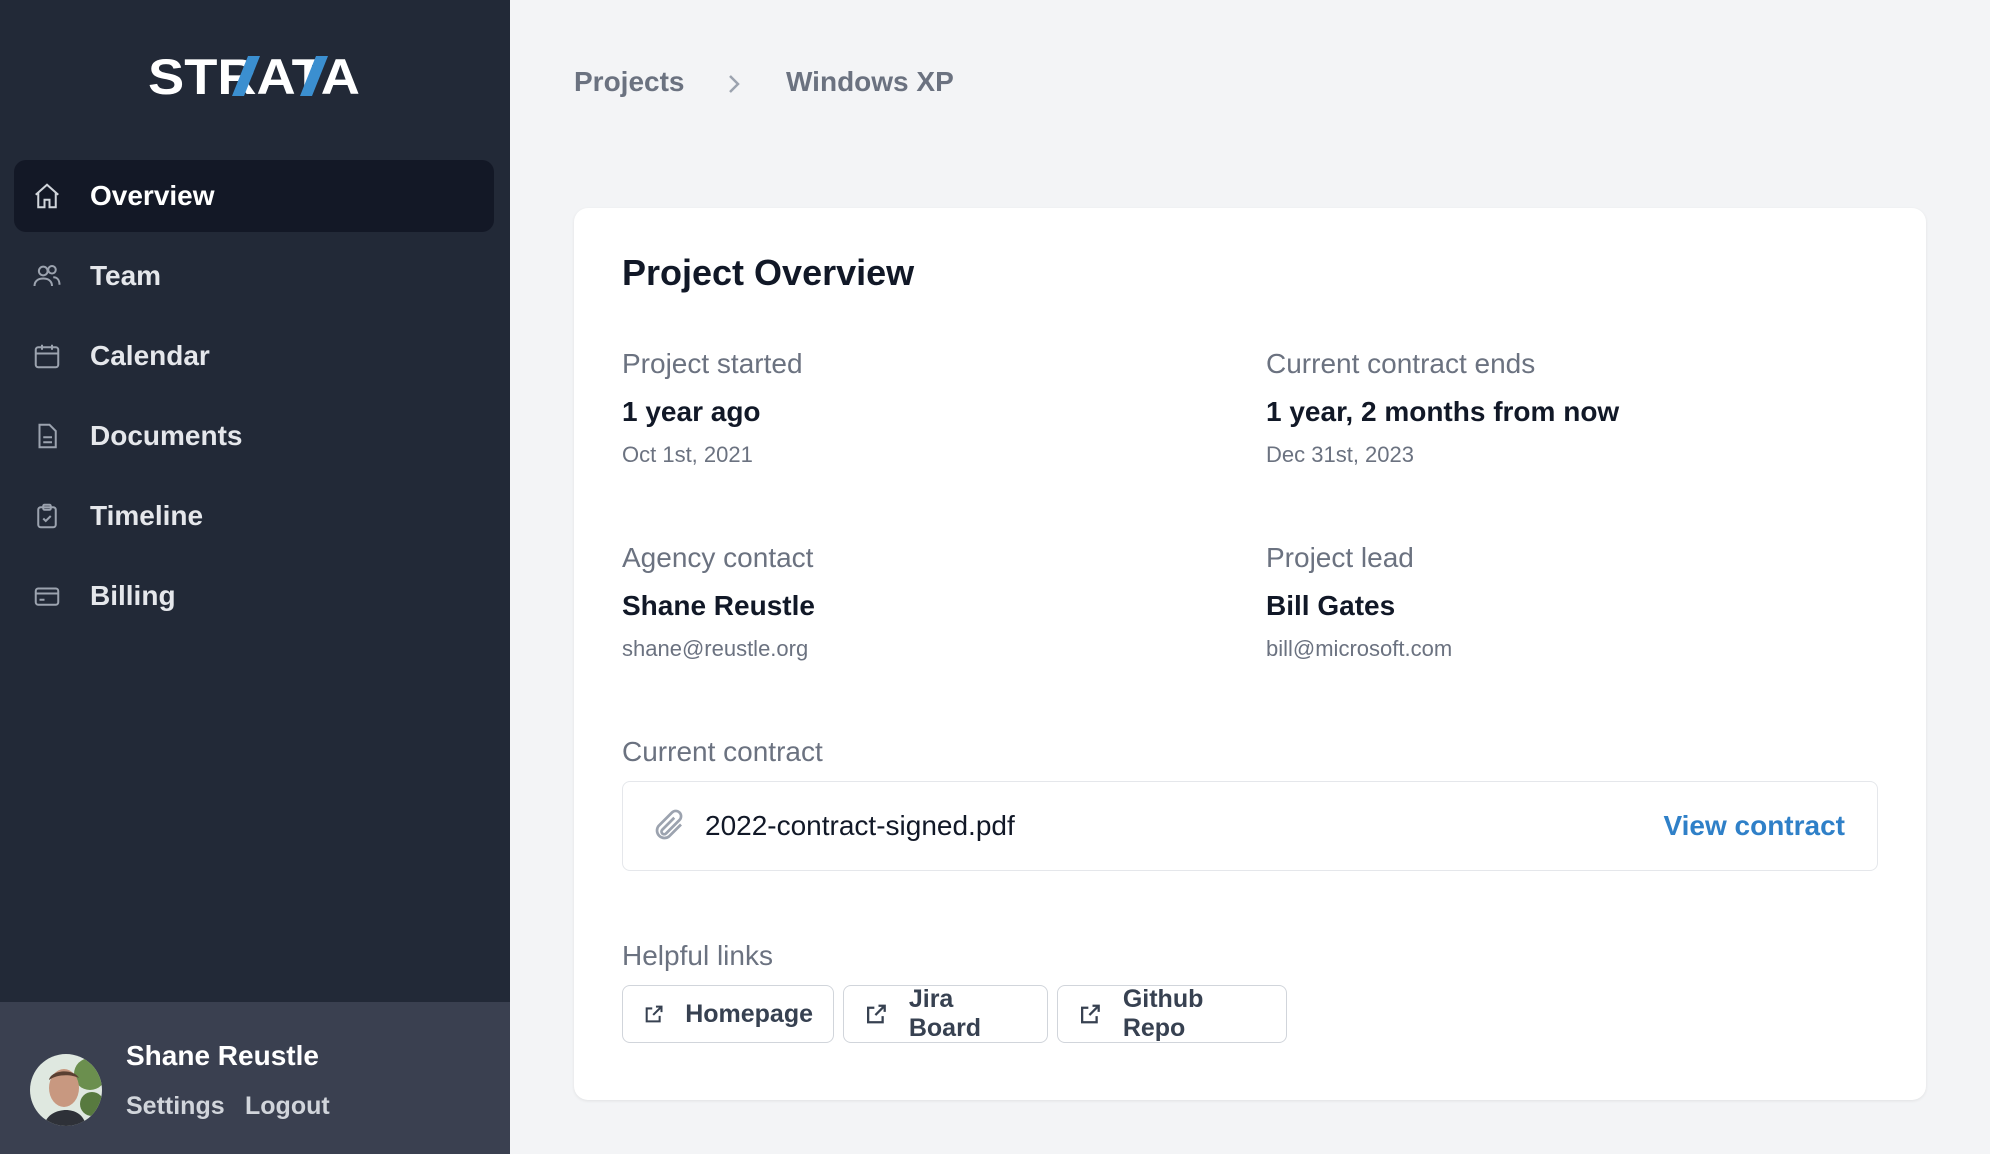  What do you see at coordinates (254, 516) in the screenshot?
I see `sidebar-item-timeline: Timeline` at bounding box center [254, 516].